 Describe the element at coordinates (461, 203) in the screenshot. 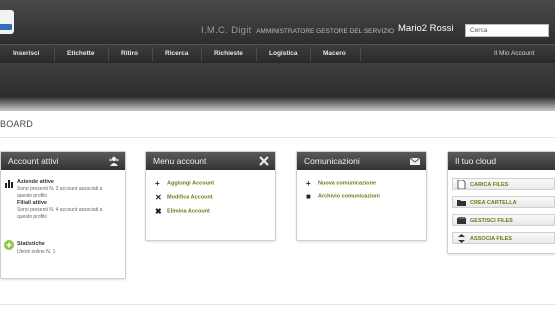

I see `folder-icon` at that location.